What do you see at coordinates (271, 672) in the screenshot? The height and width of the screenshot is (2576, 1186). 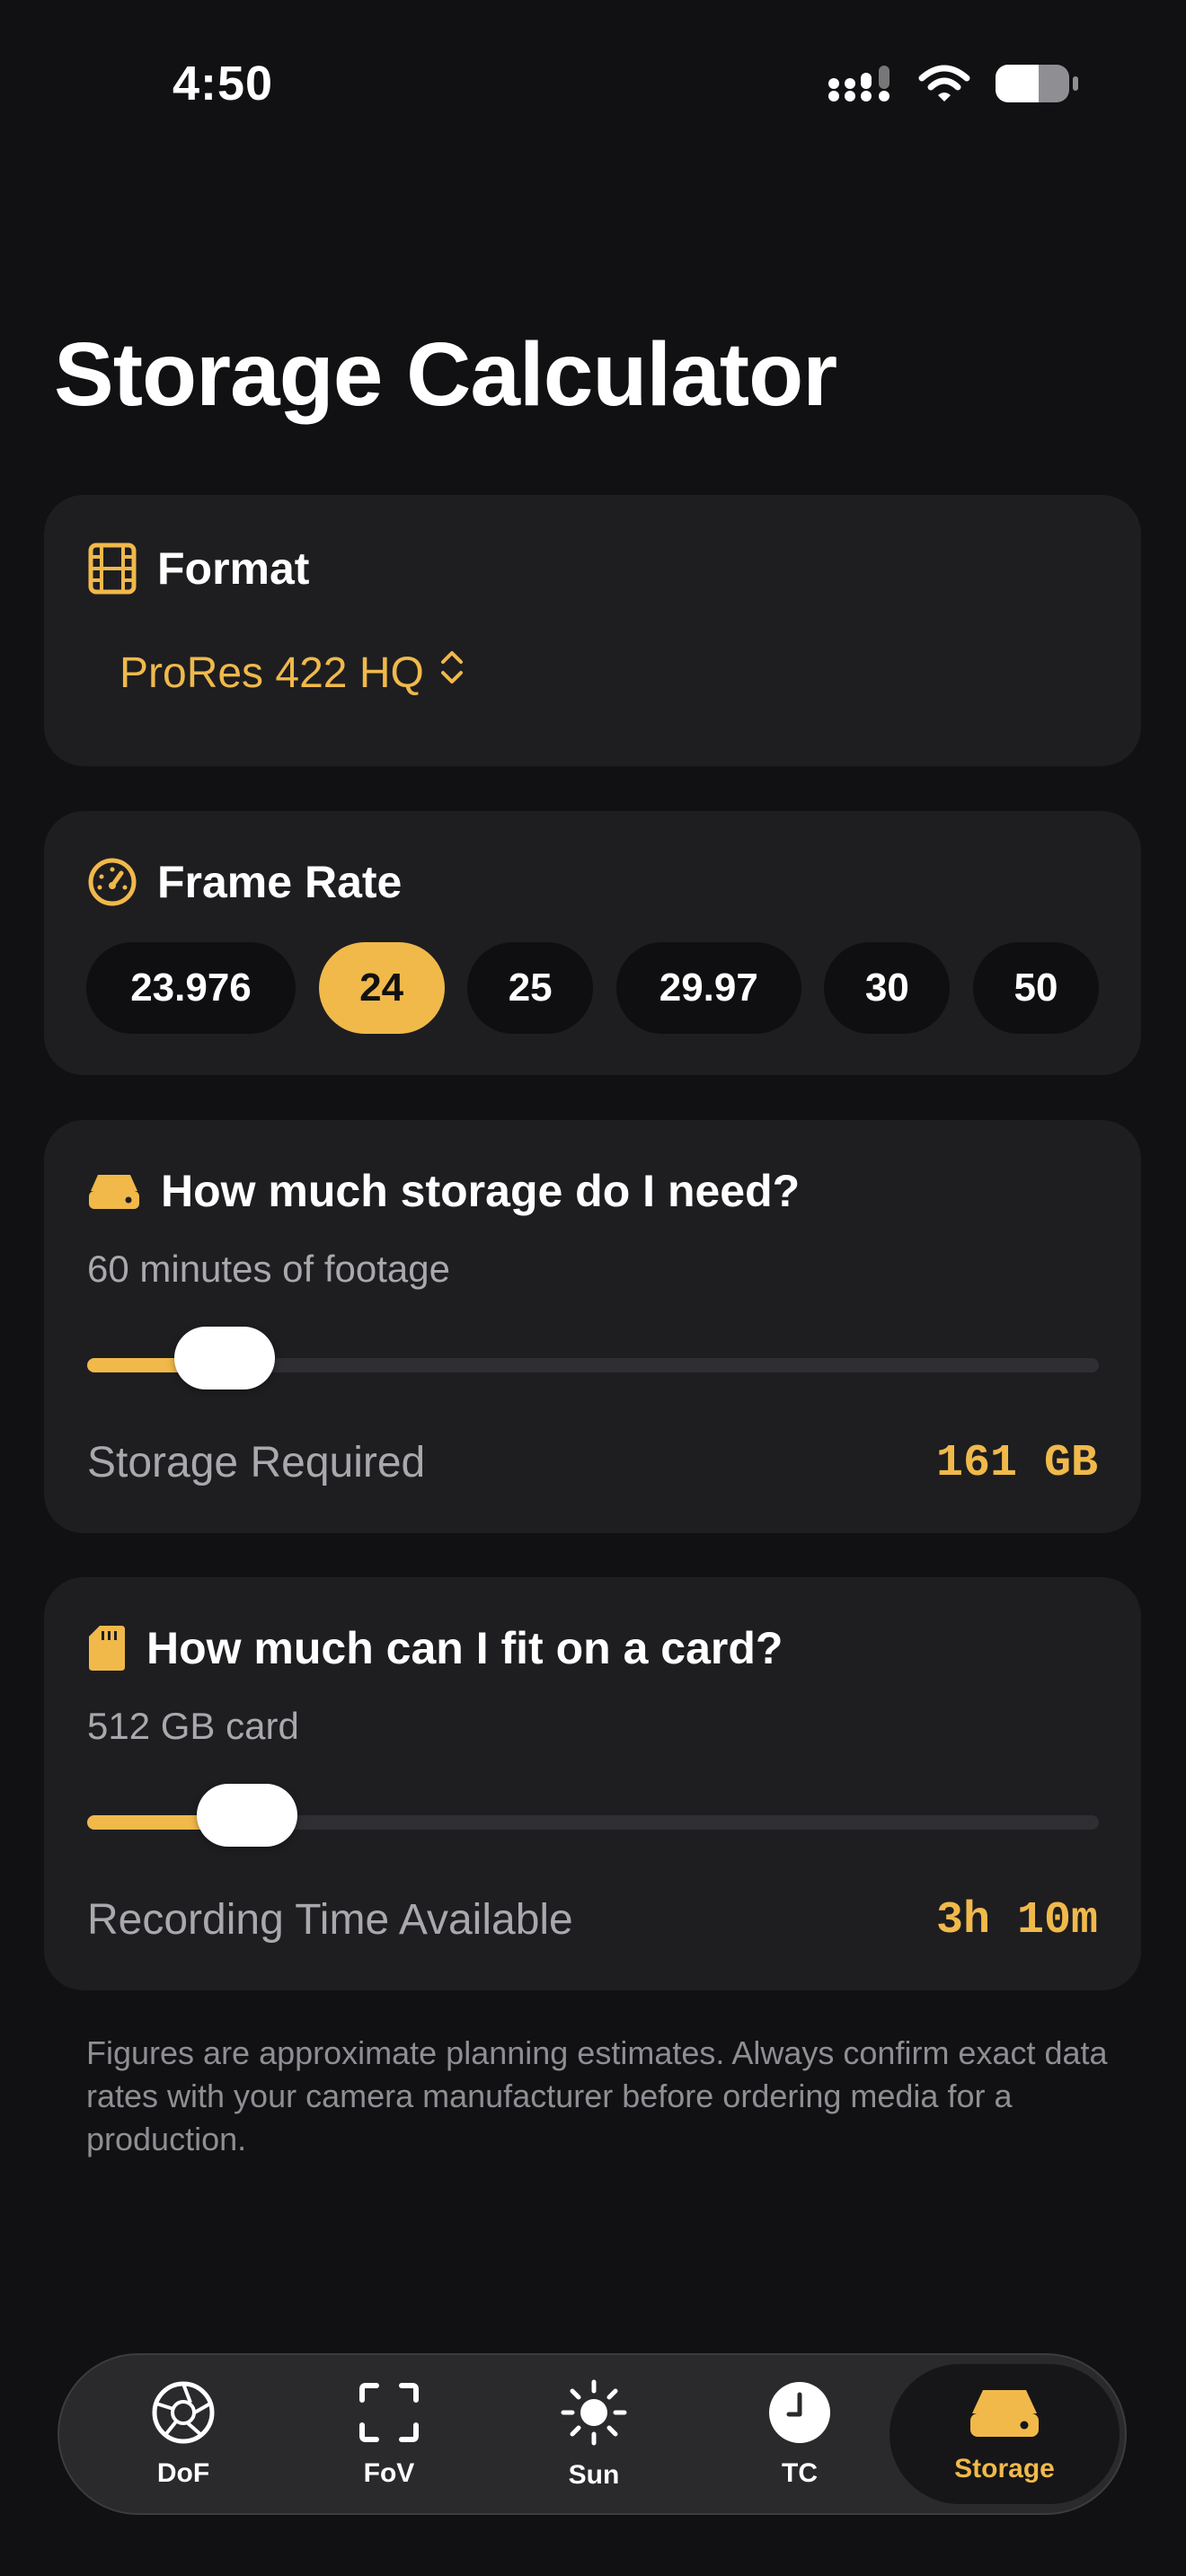 I see `format-value: ProRes 422 HQ` at bounding box center [271, 672].